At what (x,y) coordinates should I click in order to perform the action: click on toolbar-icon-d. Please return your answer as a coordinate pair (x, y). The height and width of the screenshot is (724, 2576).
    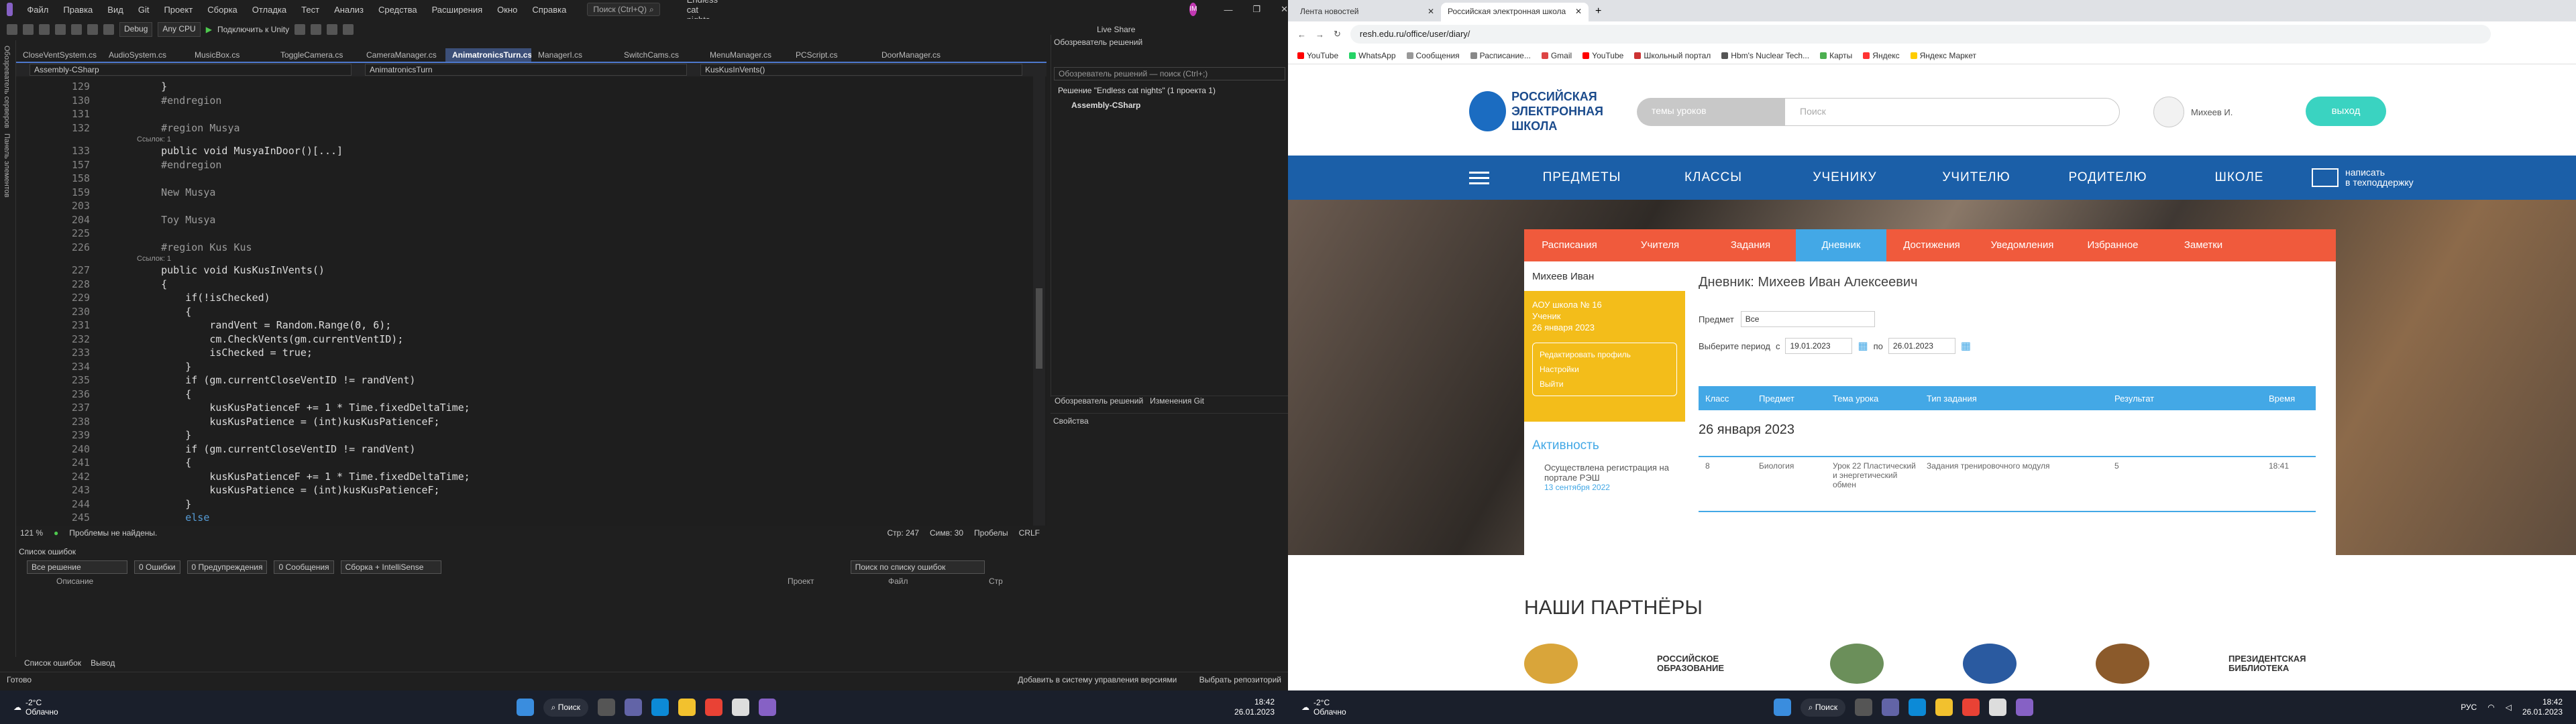
    Looking at the image, I should click on (348, 29).